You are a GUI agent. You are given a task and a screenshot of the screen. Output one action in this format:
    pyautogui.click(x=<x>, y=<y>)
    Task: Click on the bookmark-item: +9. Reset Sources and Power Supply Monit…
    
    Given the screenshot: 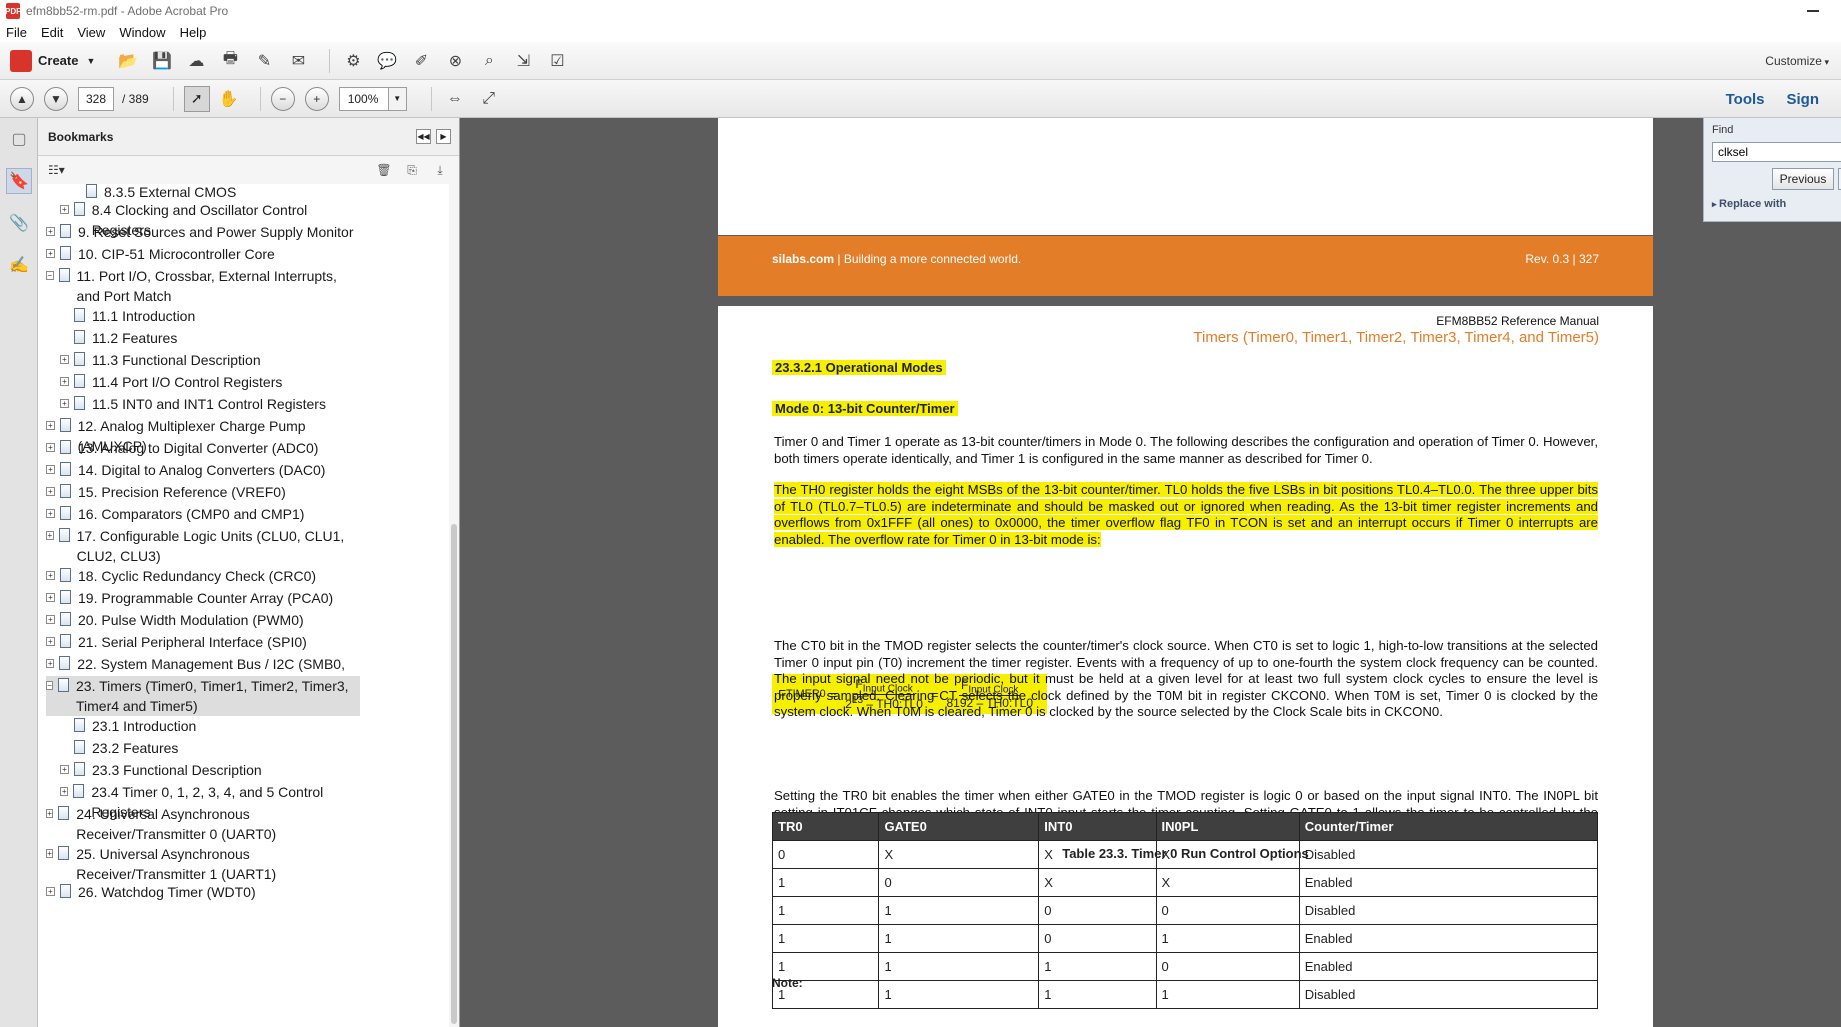 What is the action you would take?
    pyautogui.click(x=203, y=232)
    